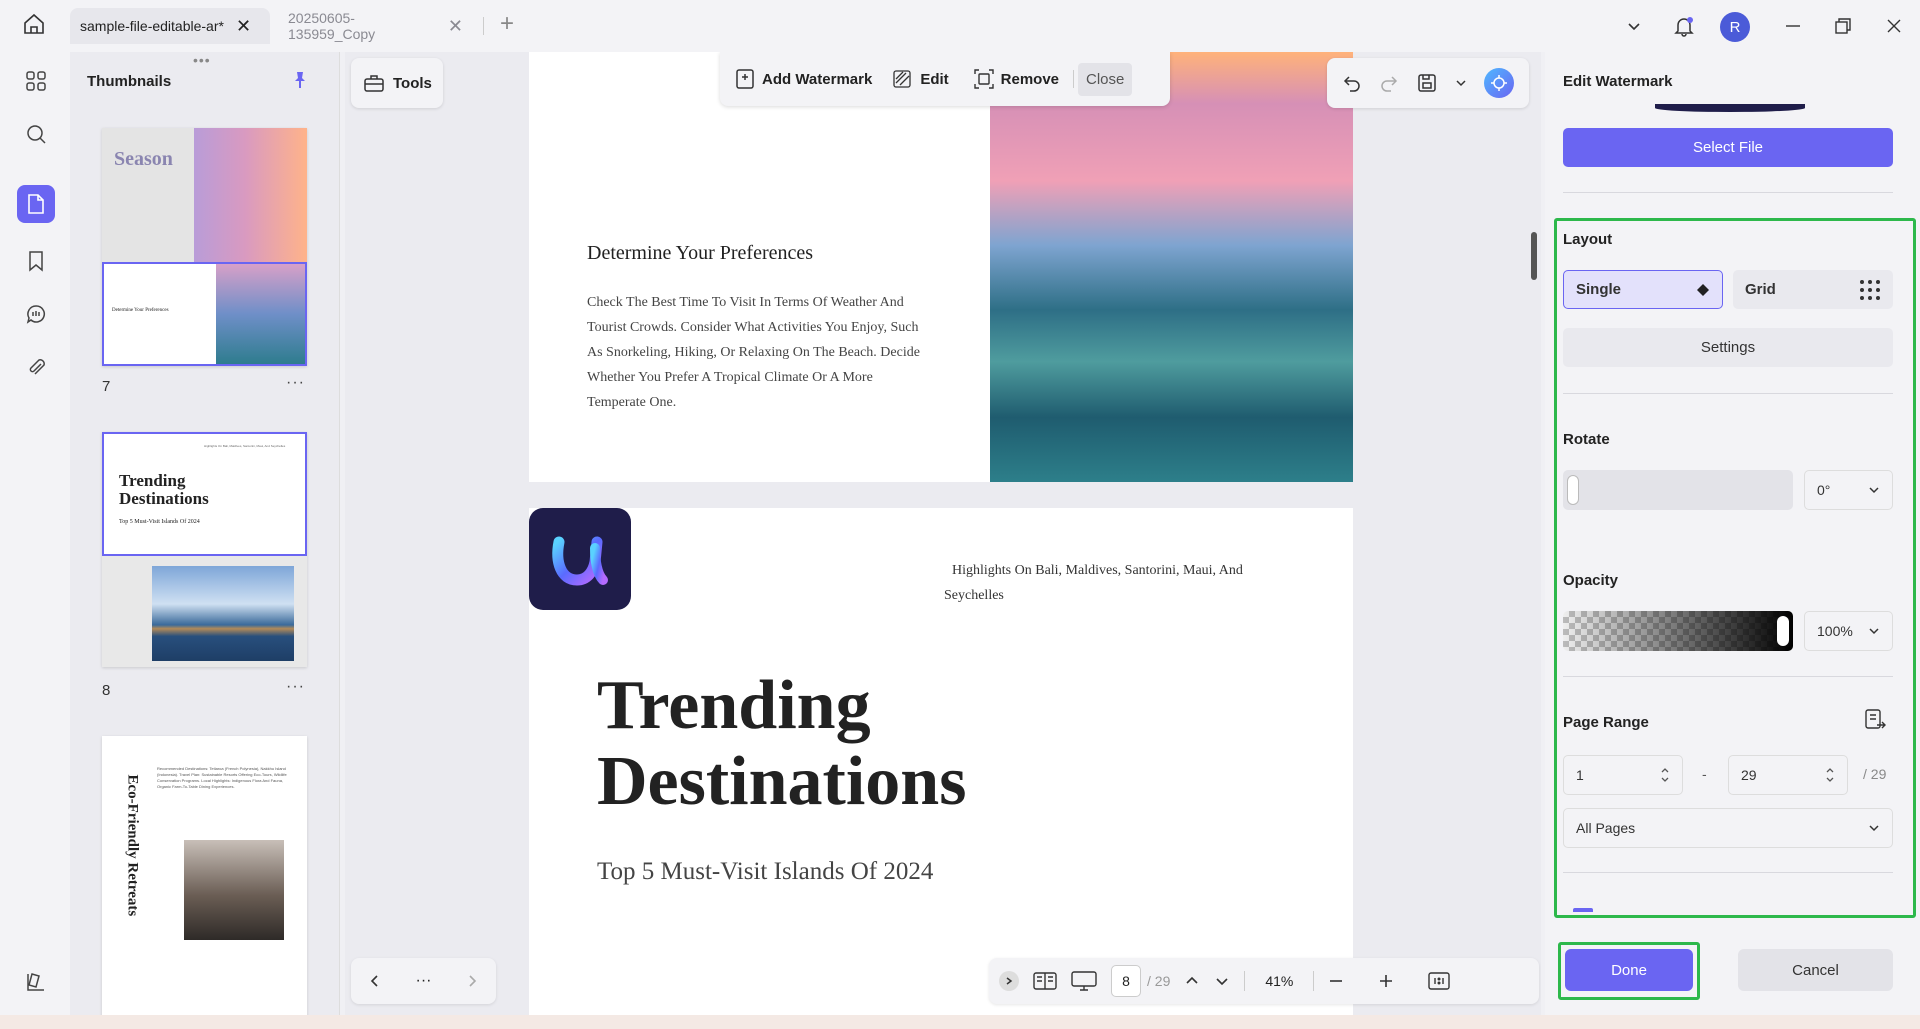 This screenshot has height=1029, width=1920. I want to click on bookmark-icon, so click(36, 261).